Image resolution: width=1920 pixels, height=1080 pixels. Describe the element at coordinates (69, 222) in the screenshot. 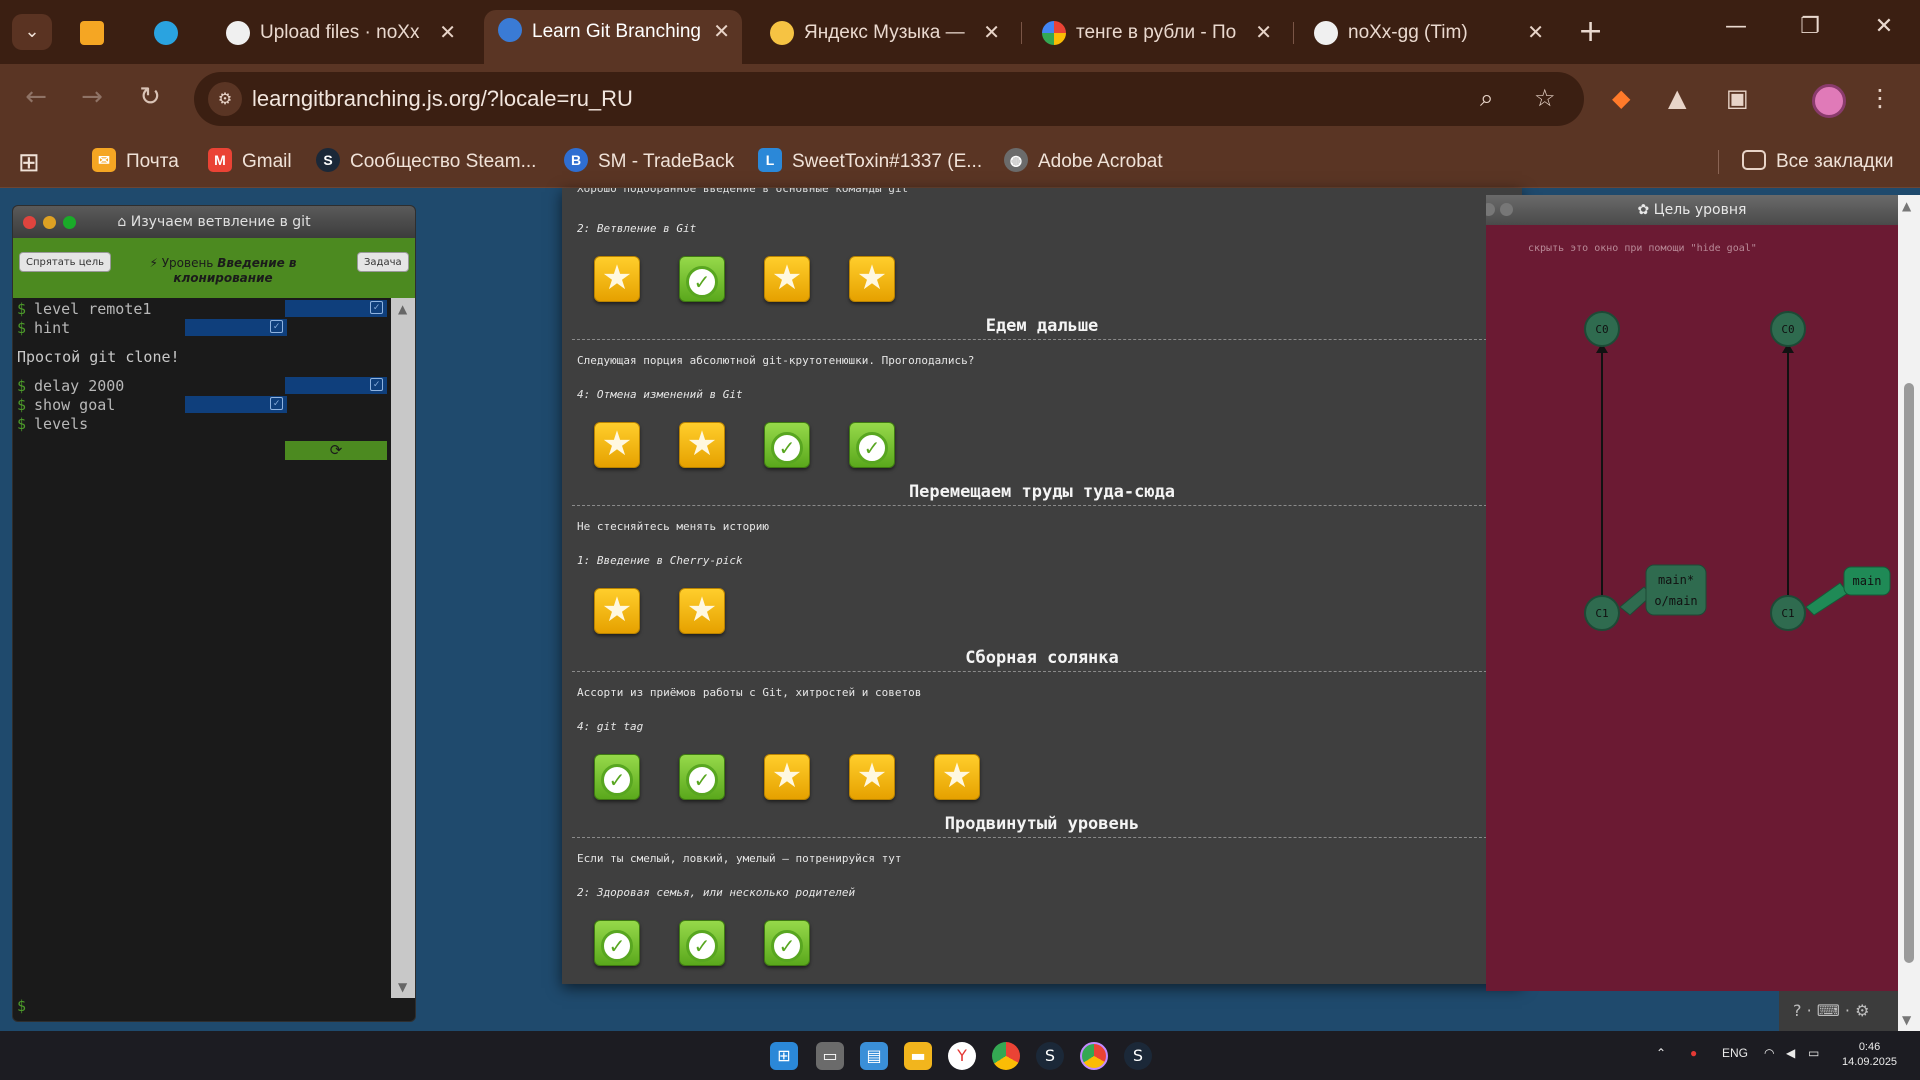

I see `maximize-dot-icon` at that location.